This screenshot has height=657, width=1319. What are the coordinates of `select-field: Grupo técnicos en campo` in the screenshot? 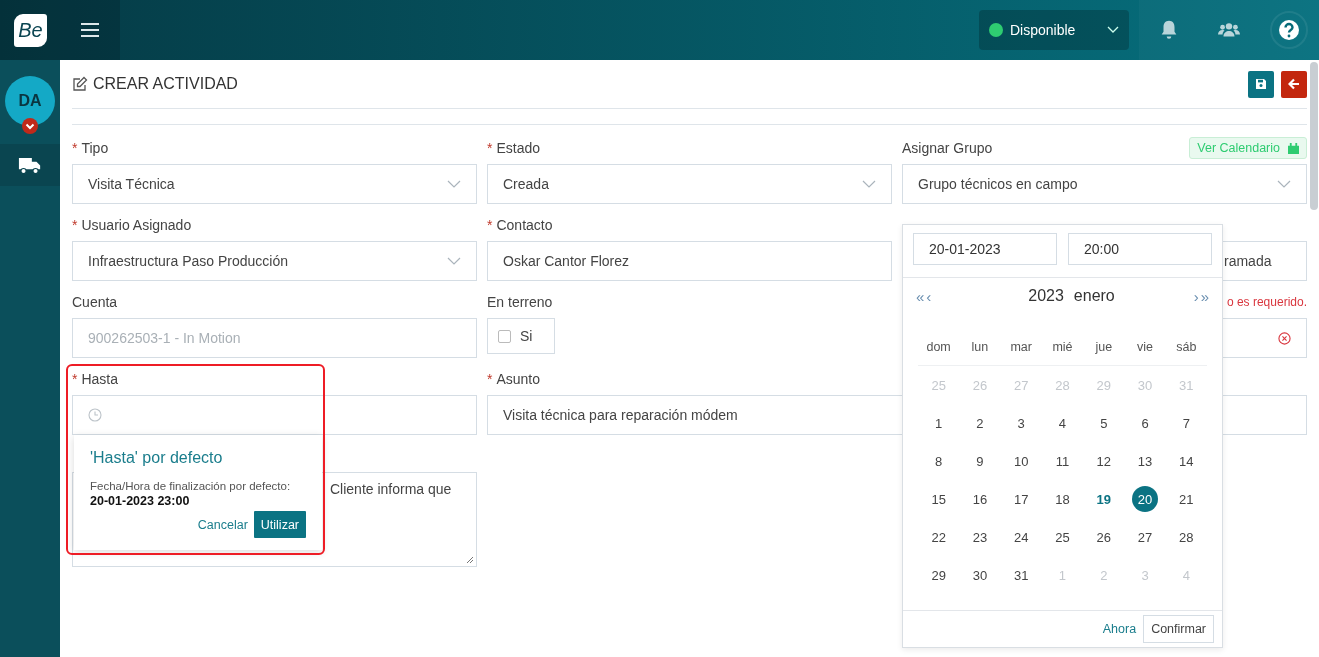 It's located at (1104, 184).